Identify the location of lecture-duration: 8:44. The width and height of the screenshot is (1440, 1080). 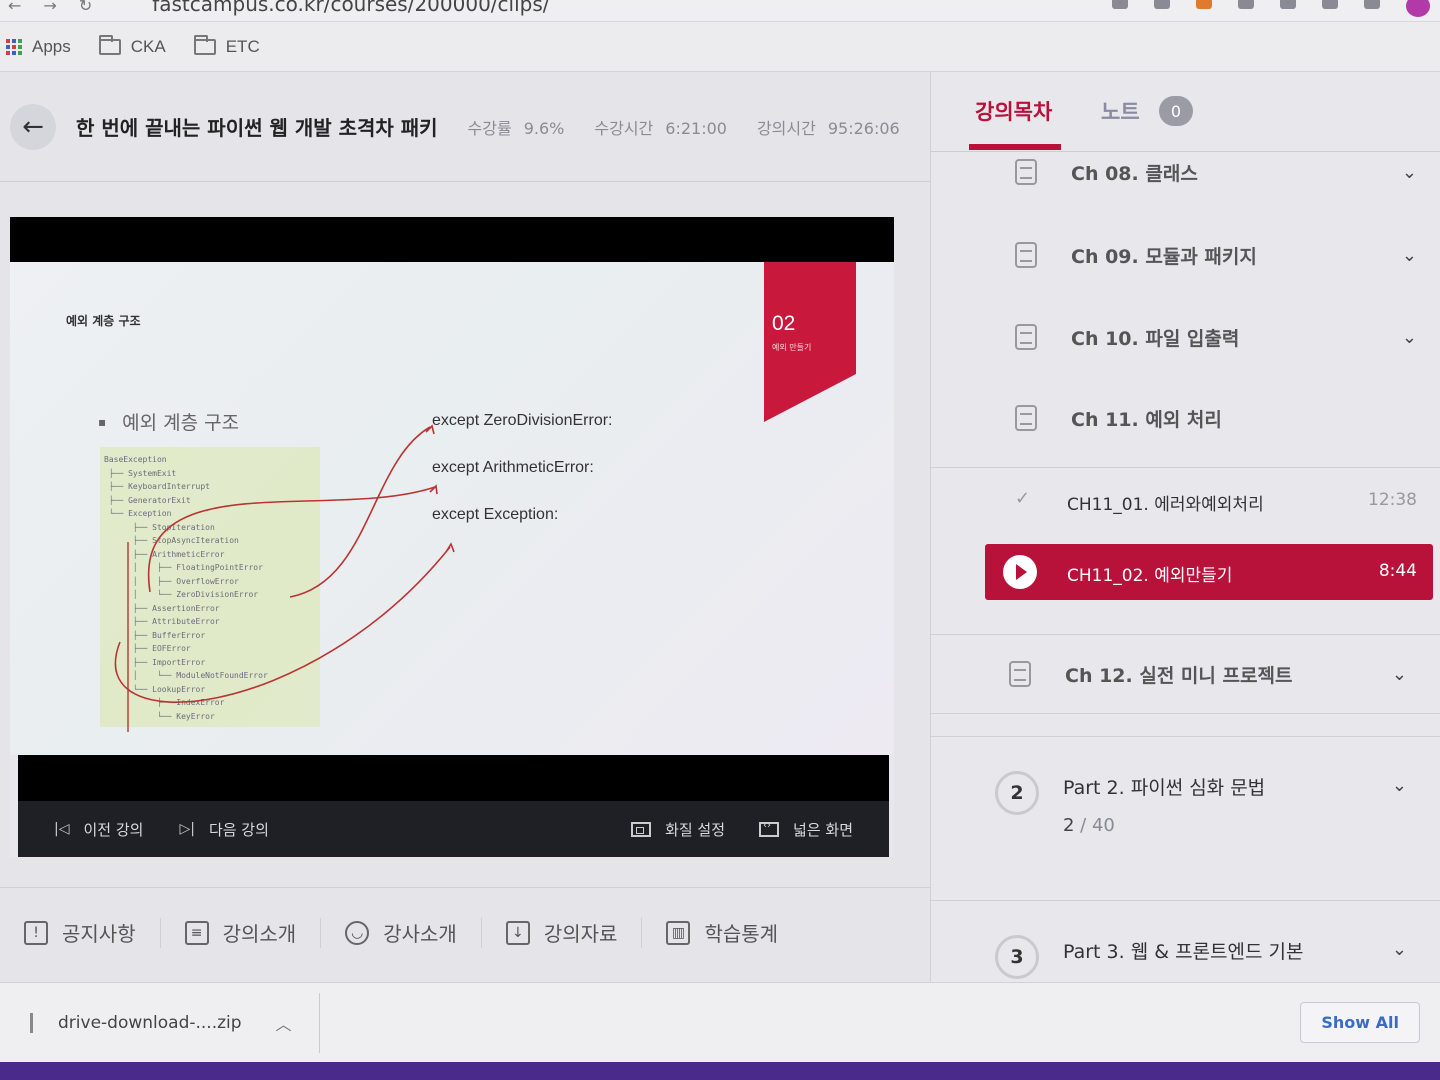
(1397, 571).